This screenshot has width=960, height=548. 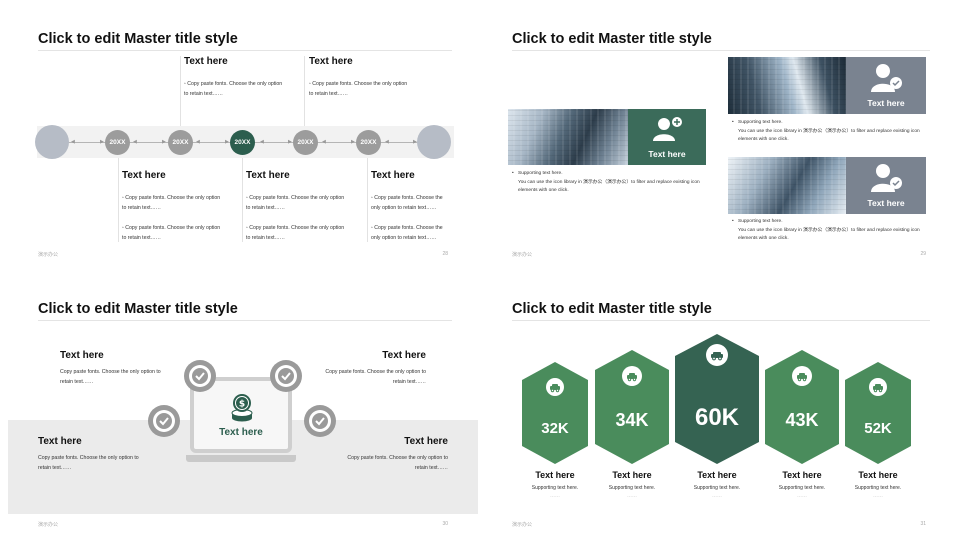 What do you see at coordinates (878, 428) in the screenshot?
I see `hex-value: 52K` at bounding box center [878, 428].